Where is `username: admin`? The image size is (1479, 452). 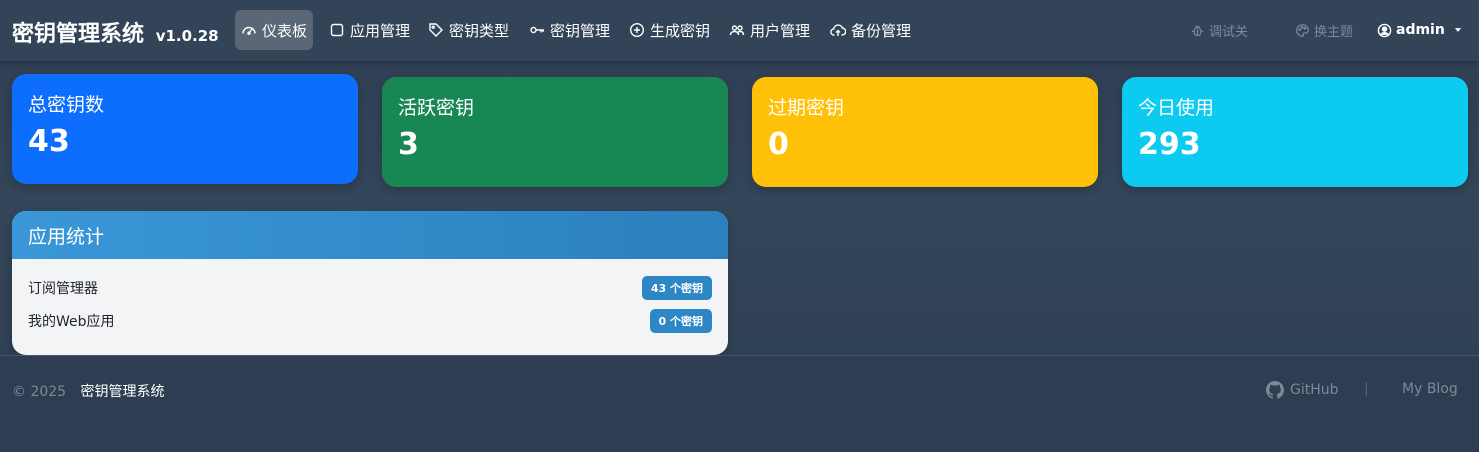
username: admin is located at coordinates (1420, 30).